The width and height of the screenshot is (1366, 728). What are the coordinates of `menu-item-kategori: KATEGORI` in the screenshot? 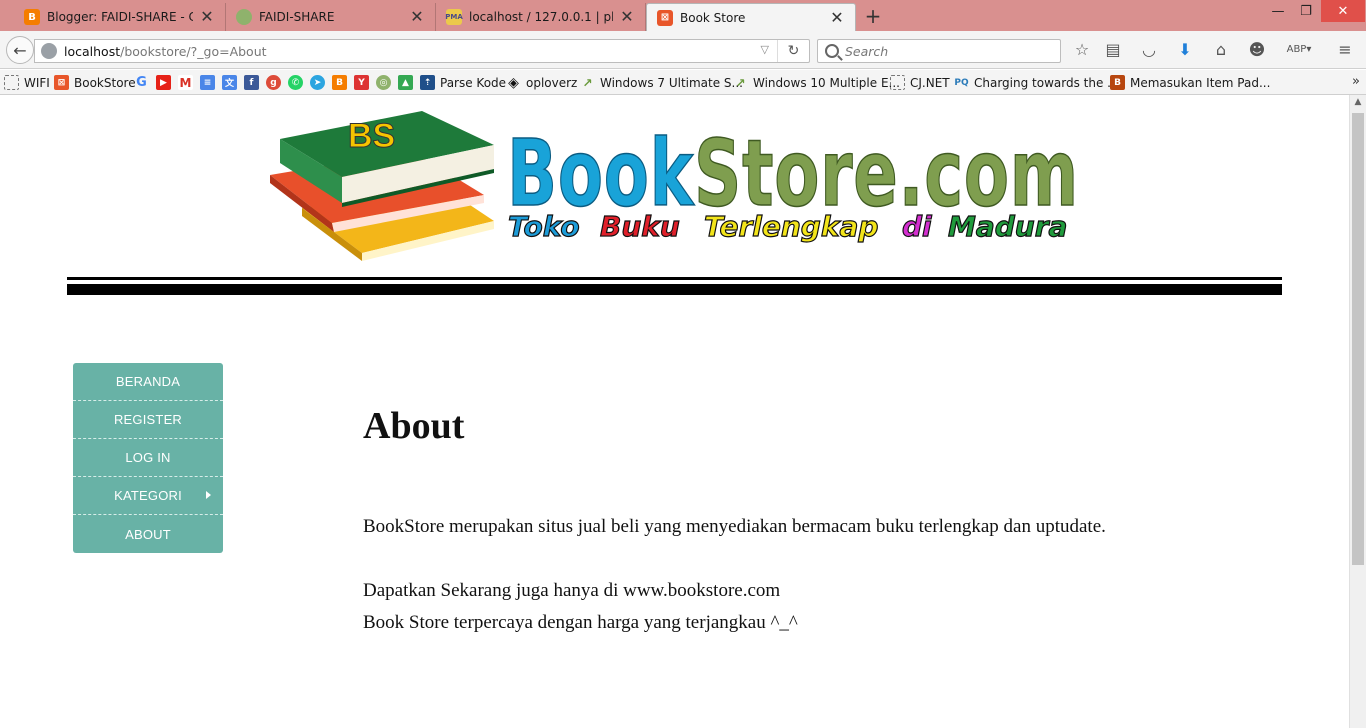 It's located at (148, 496).